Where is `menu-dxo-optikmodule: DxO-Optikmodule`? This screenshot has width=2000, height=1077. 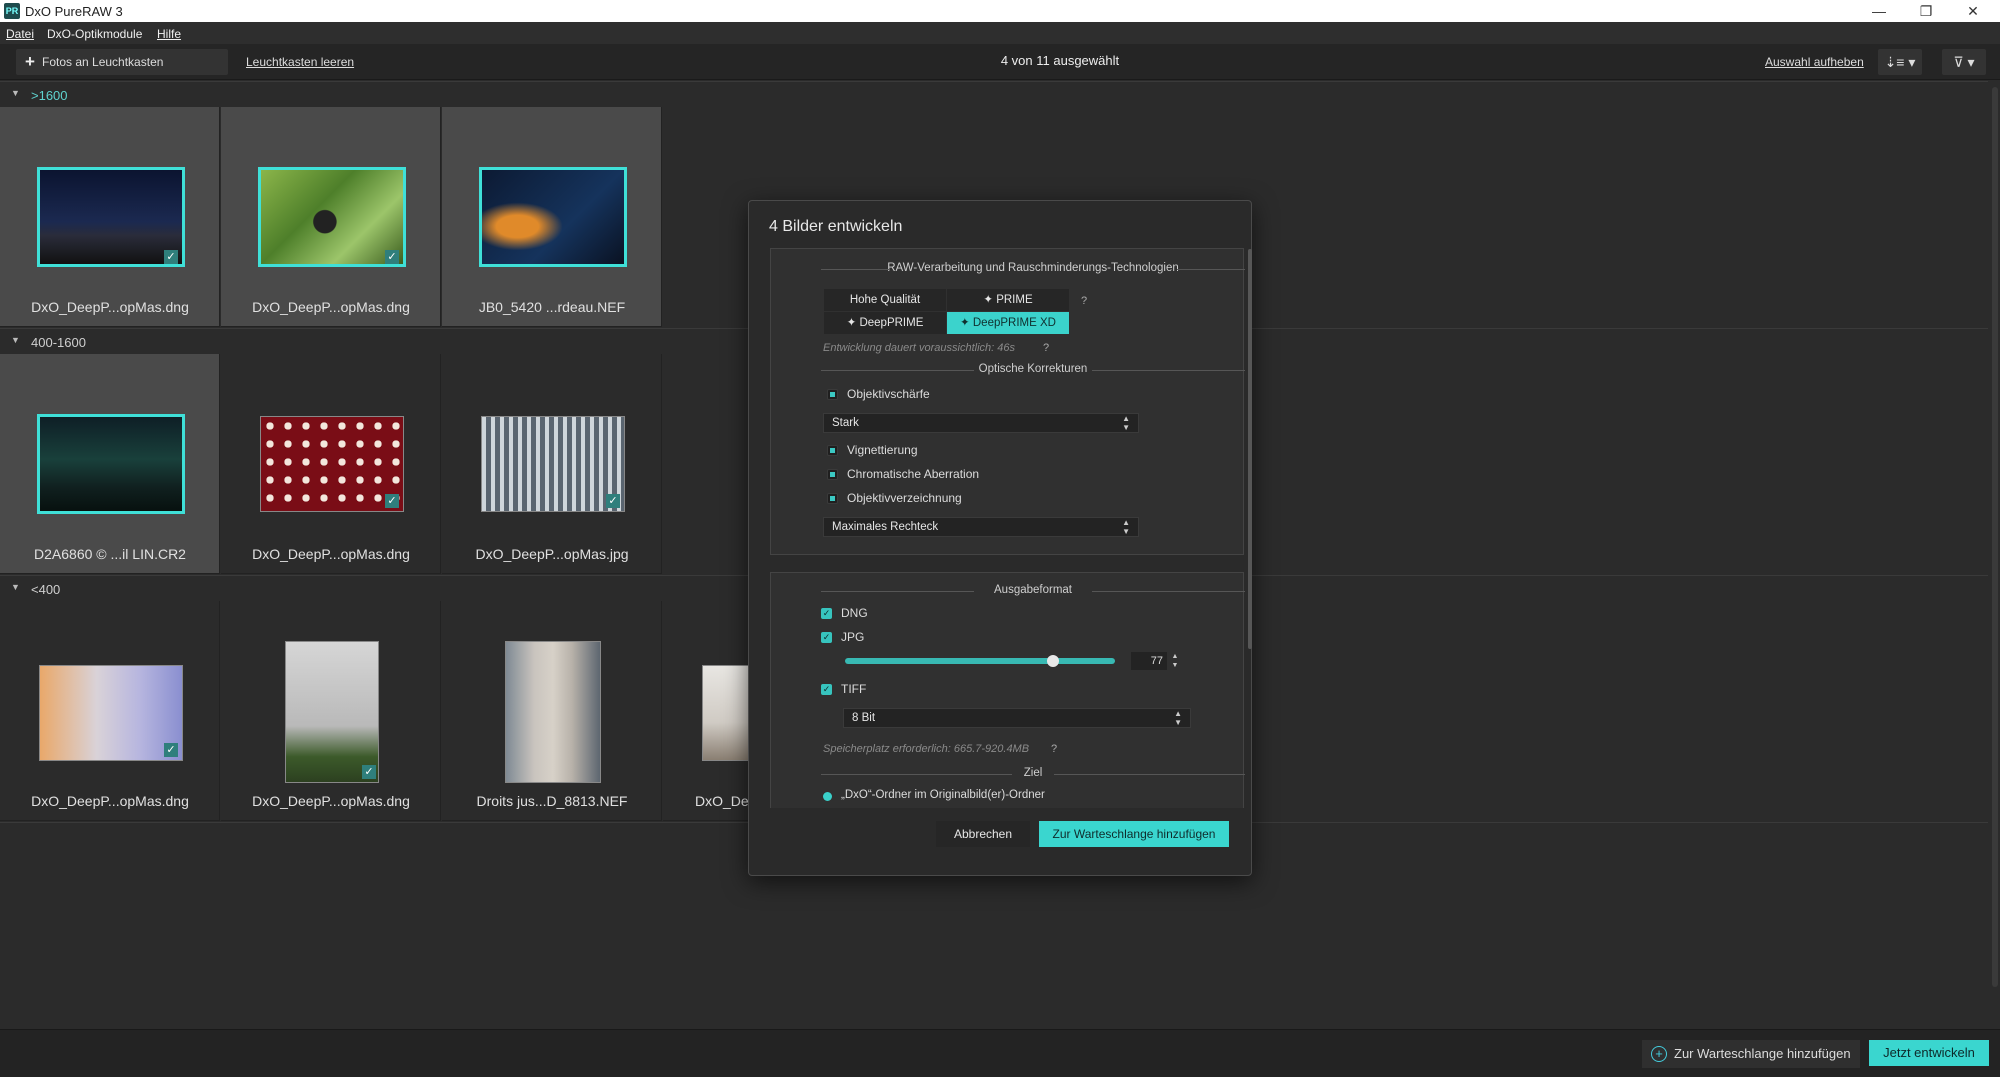
menu-dxo-optikmodule: DxO-Optikmodule is located at coordinates (94, 34).